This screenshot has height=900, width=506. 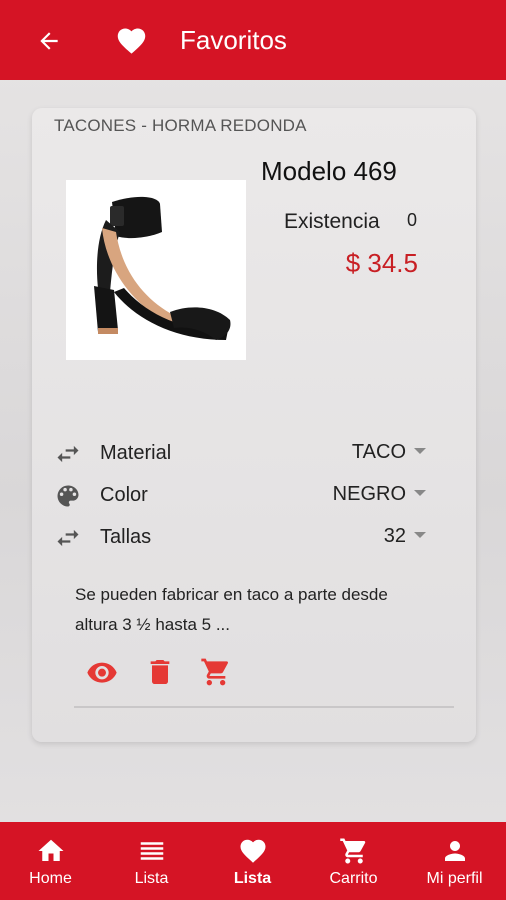 I want to click on back-arrow-icon, so click(x=49, y=41).